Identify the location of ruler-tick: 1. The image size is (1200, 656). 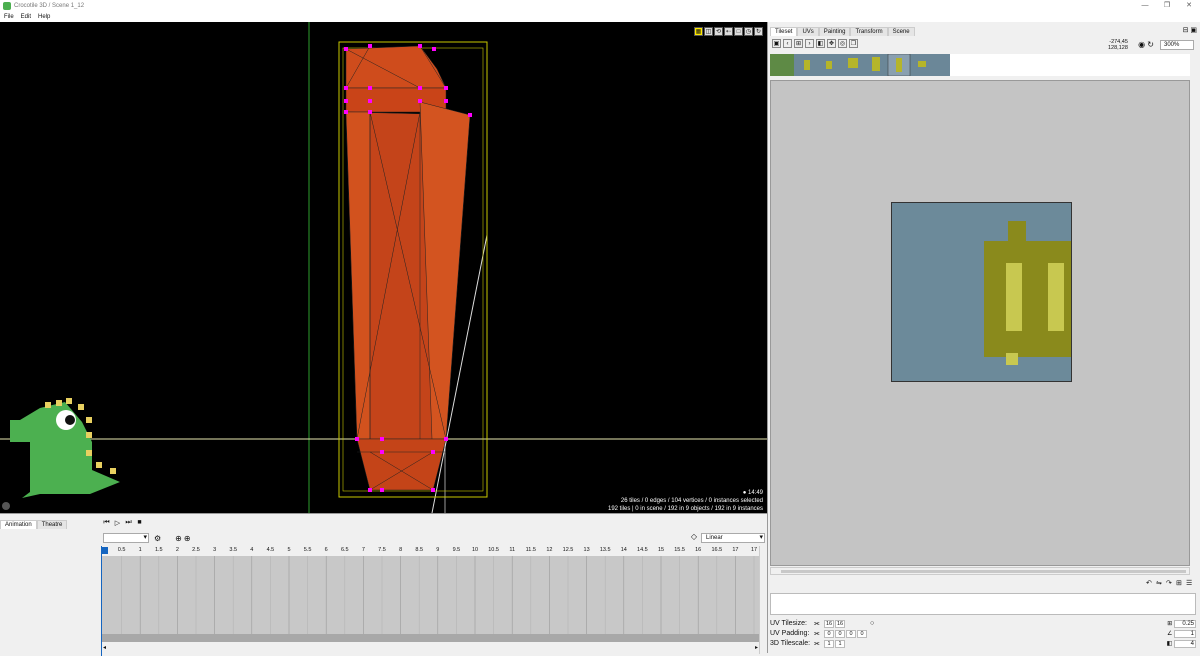
(140, 550).